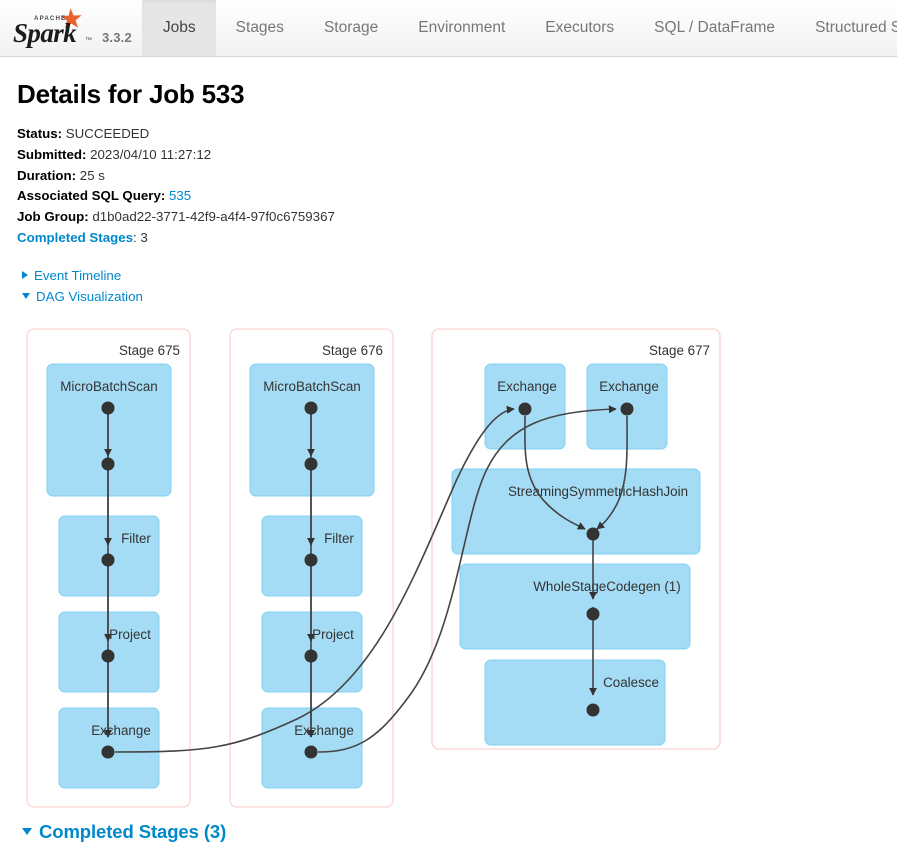  I want to click on tab-executors: Executors, so click(579, 28).